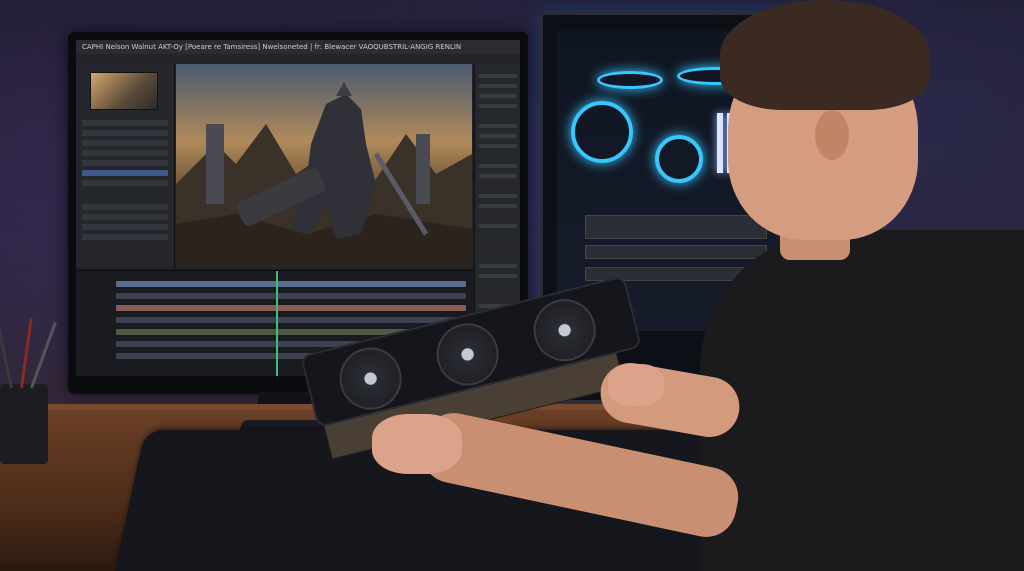 Image resolution: width=1024 pixels, height=571 pixels. Describe the element at coordinates (124, 91) in the screenshot. I see `clip-thumbnail` at that location.